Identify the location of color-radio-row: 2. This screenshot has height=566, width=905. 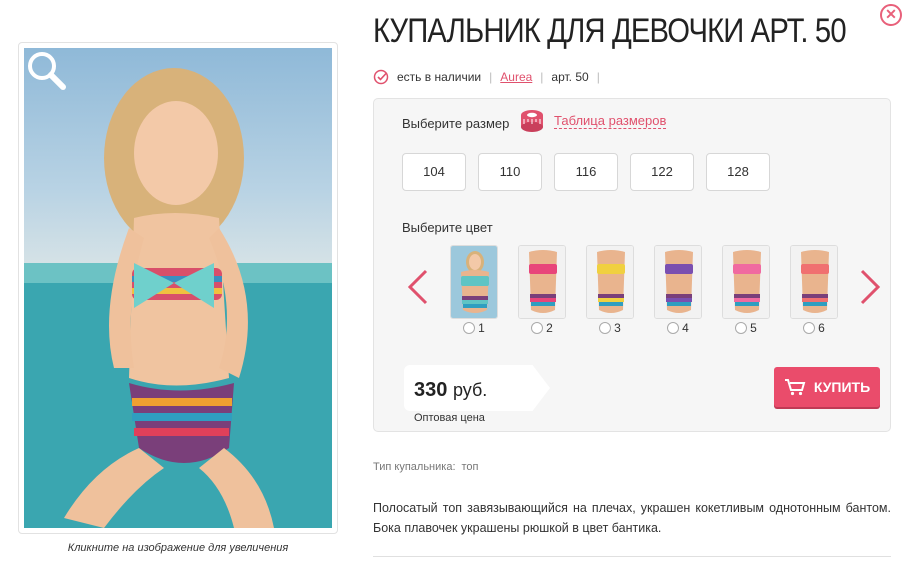
(542, 328).